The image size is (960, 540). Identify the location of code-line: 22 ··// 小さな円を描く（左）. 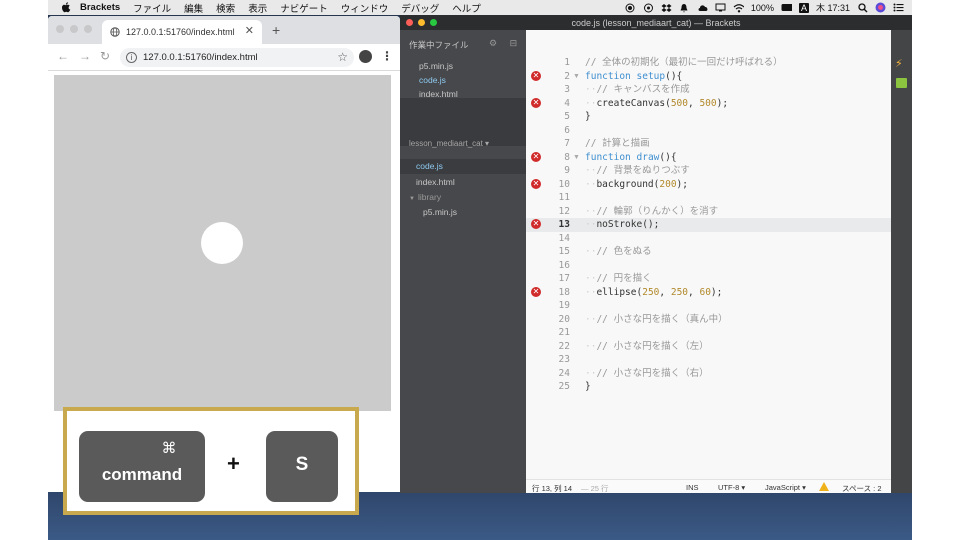
(708, 347).